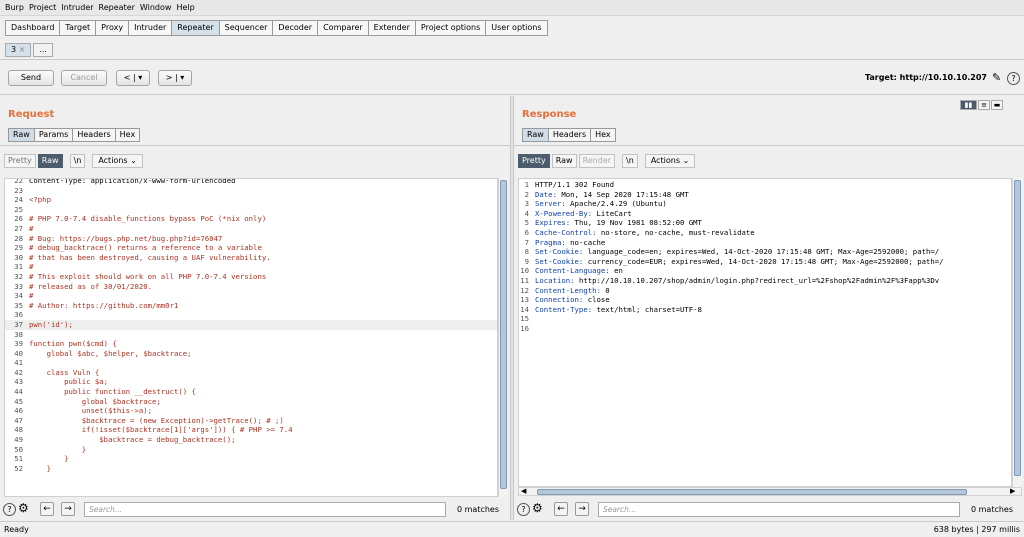  I want to click on response-title: Response, so click(549, 114).